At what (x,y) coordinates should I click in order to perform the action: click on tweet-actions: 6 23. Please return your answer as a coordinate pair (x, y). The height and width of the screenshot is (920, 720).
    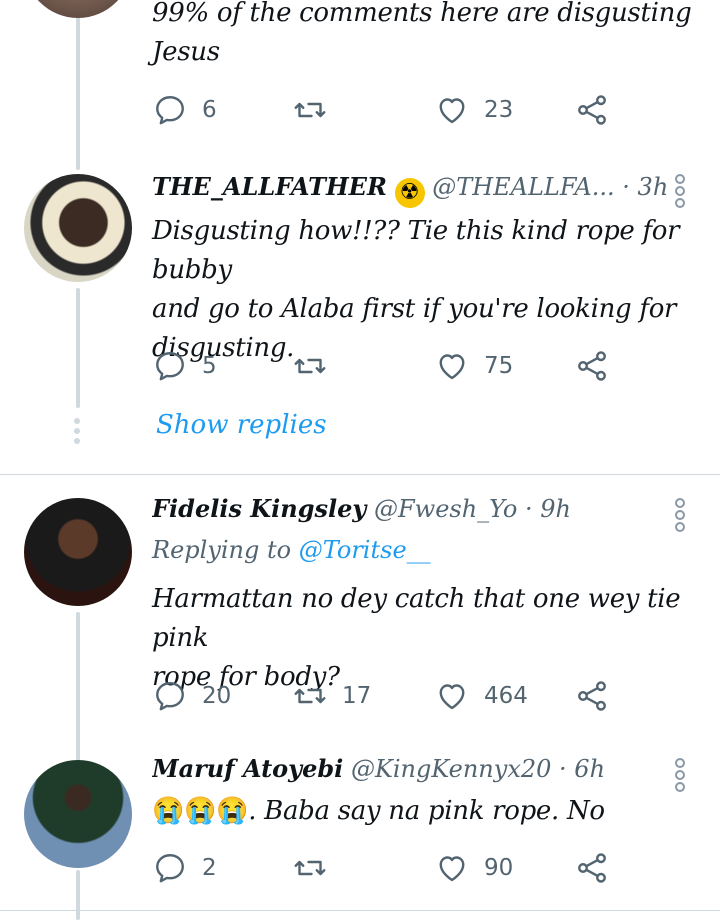
    Looking at the image, I should click on (387, 110).